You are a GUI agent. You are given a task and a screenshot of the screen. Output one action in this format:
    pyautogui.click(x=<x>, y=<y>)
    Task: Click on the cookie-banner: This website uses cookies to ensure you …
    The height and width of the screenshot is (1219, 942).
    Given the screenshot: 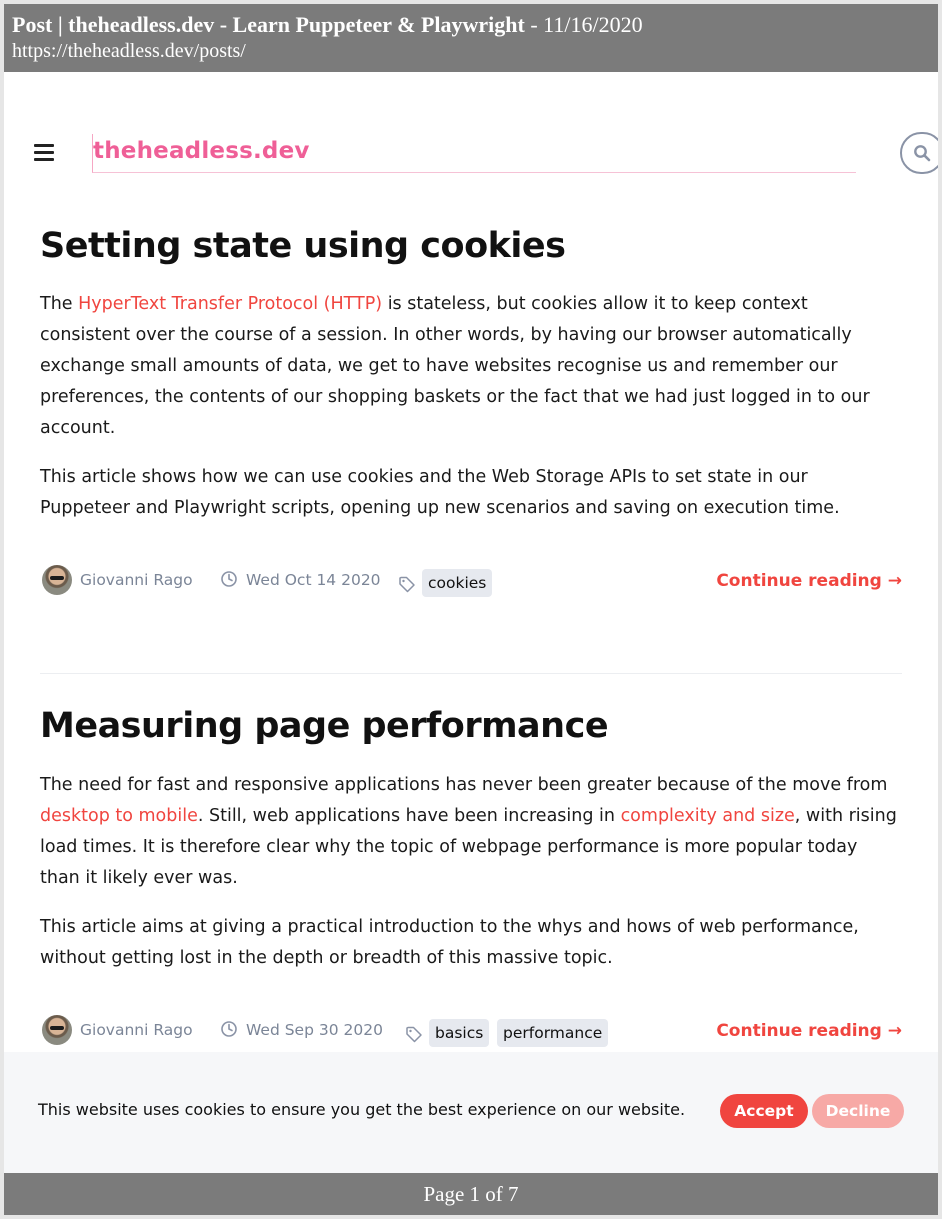 What is the action you would take?
    pyautogui.click(x=471, y=1112)
    